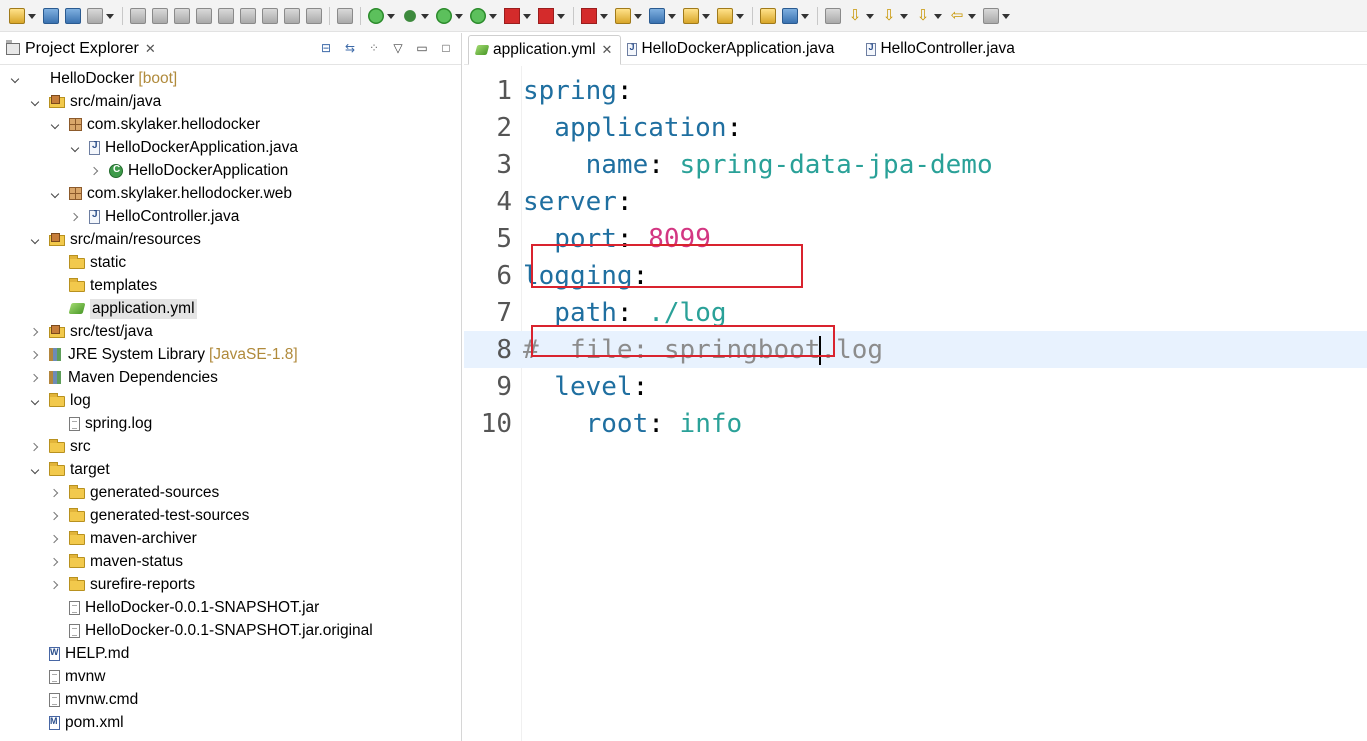 The height and width of the screenshot is (741, 1367). What do you see at coordinates (230, 584) in the screenshot?
I see `tree-item: surefire-reports` at bounding box center [230, 584].